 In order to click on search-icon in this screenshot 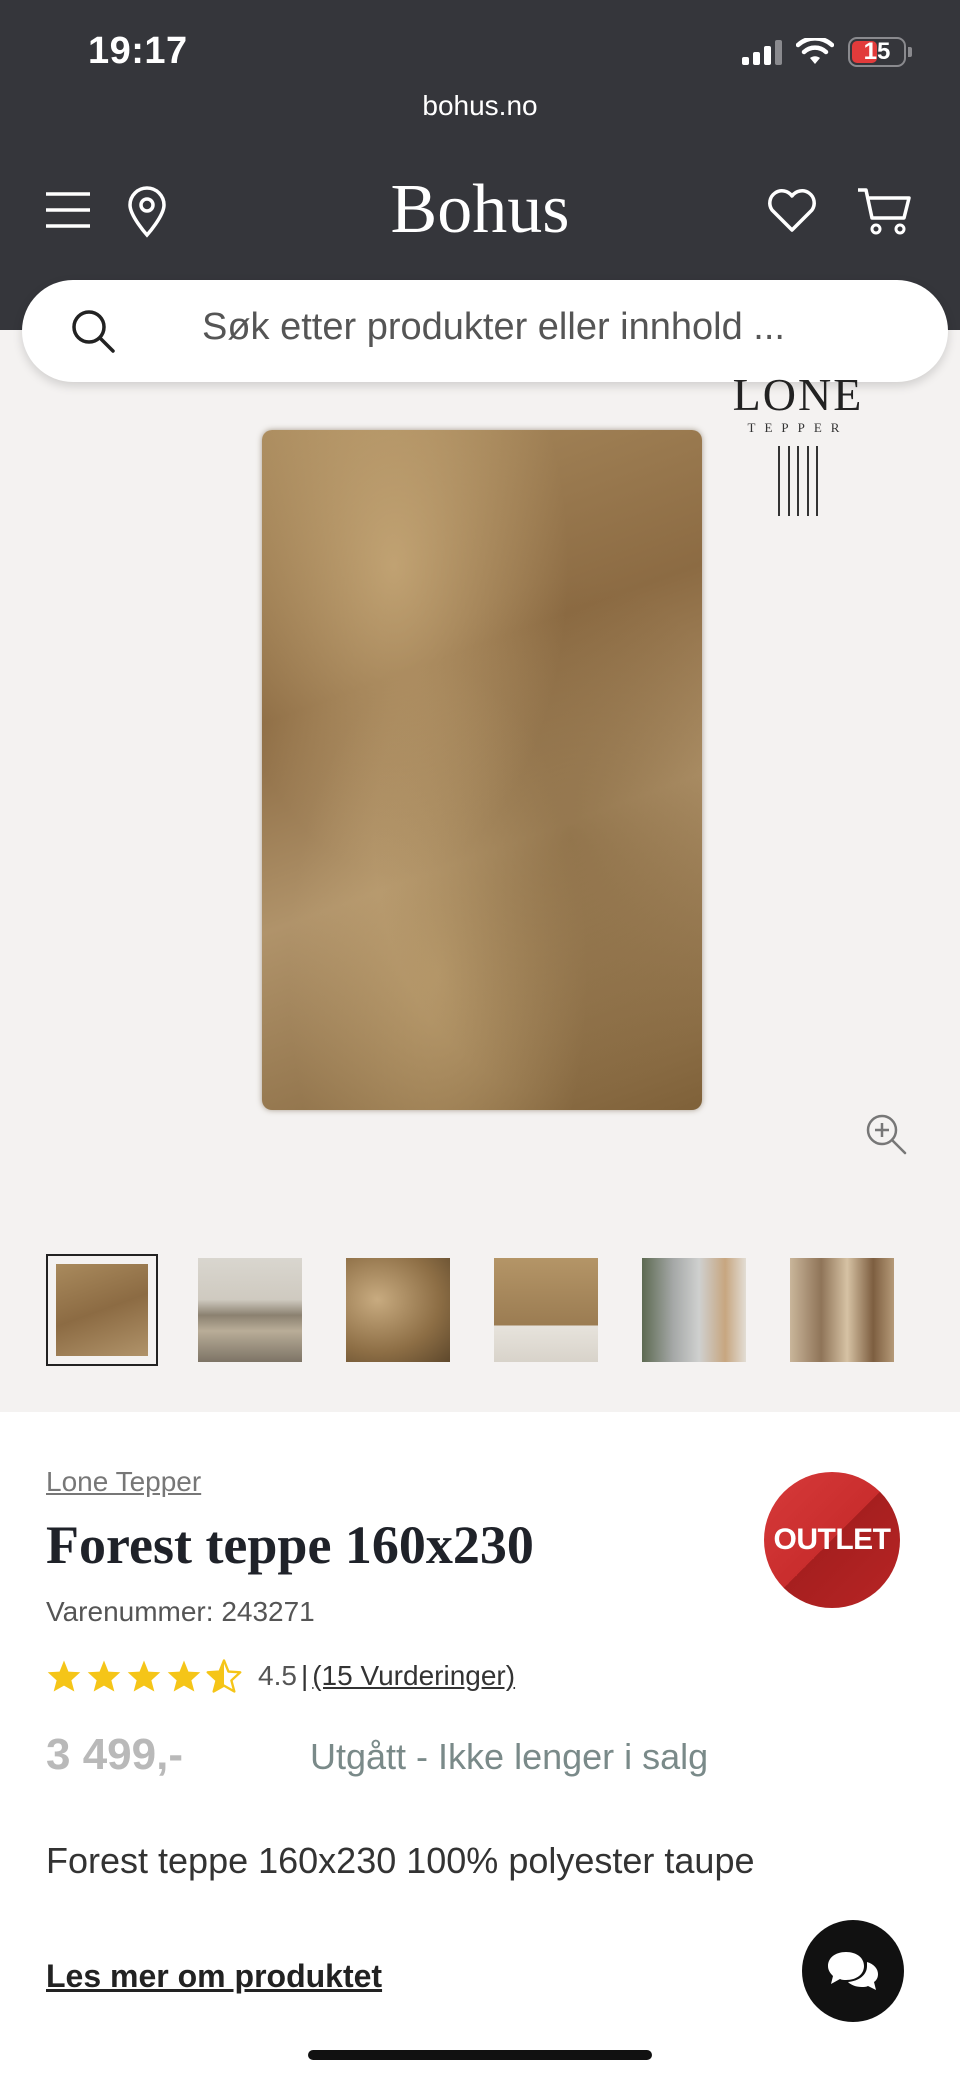, I will do `click(93, 333)`.